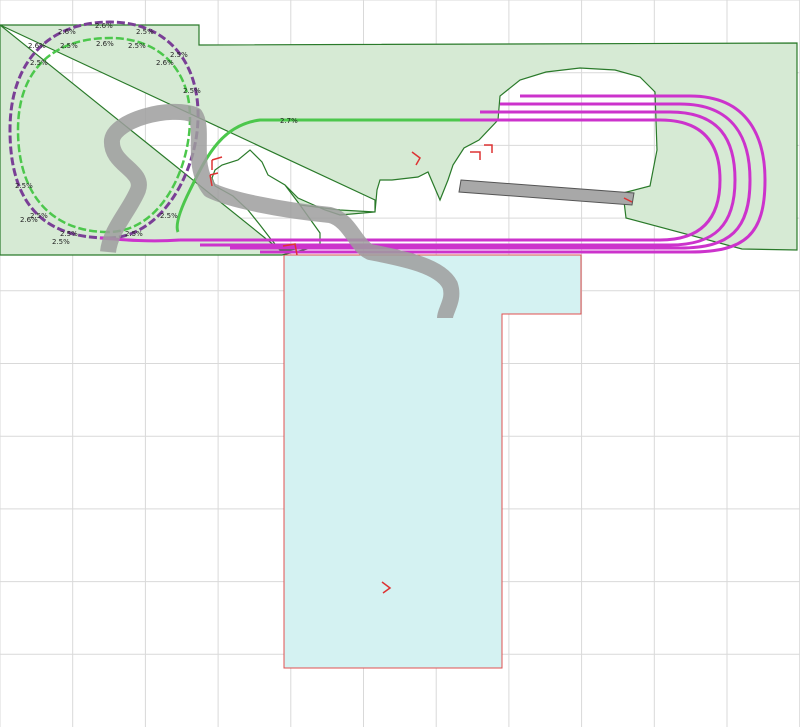  What do you see at coordinates (289, 121) in the screenshot?
I see `grade-label: 2.7%` at bounding box center [289, 121].